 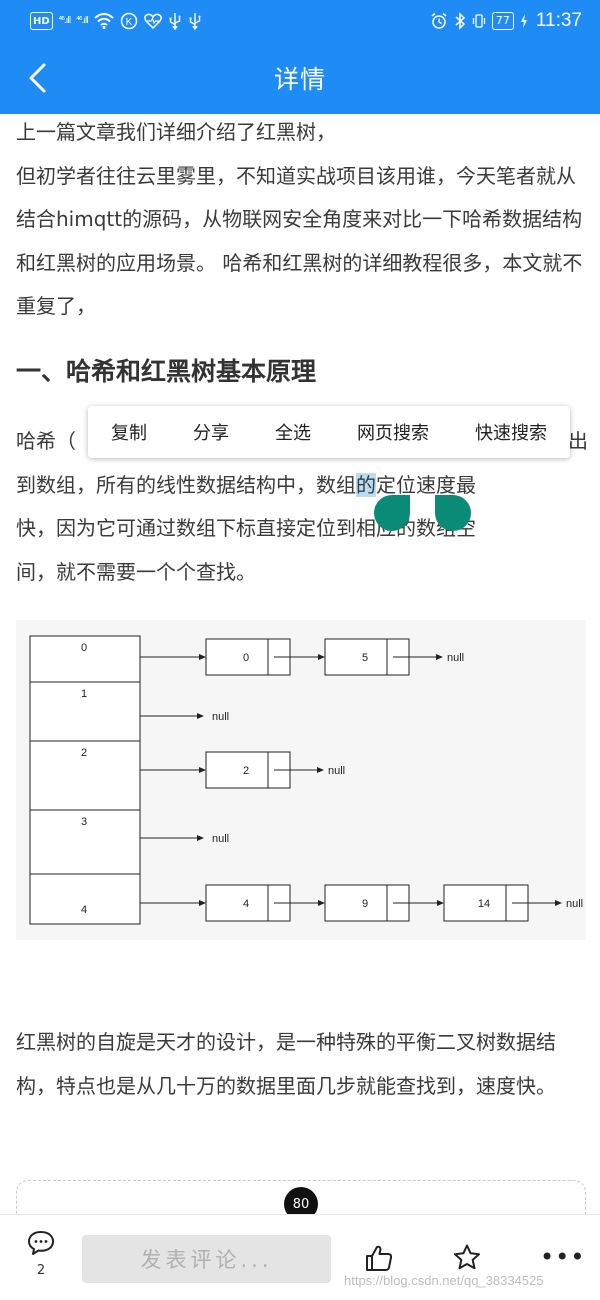 What do you see at coordinates (84, 753) in the screenshot?
I see `bucket-label-2: 2` at bounding box center [84, 753].